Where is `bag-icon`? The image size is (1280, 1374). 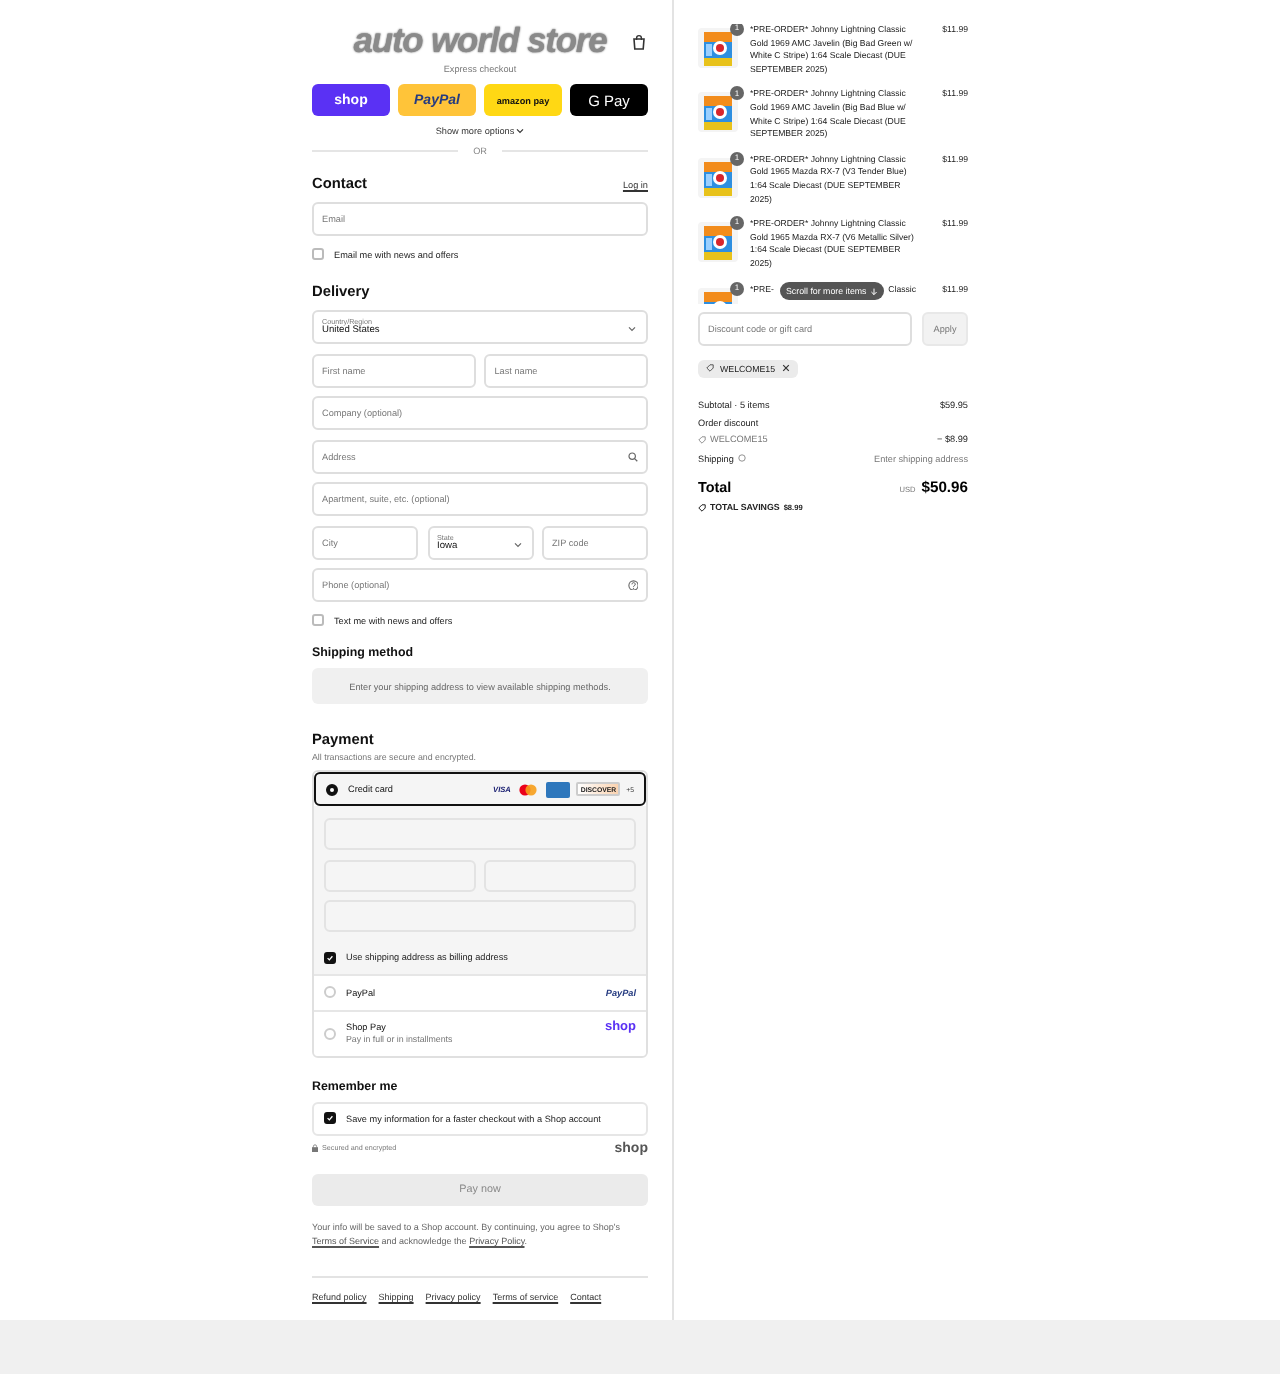
bag-icon is located at coordinates (639, 41).